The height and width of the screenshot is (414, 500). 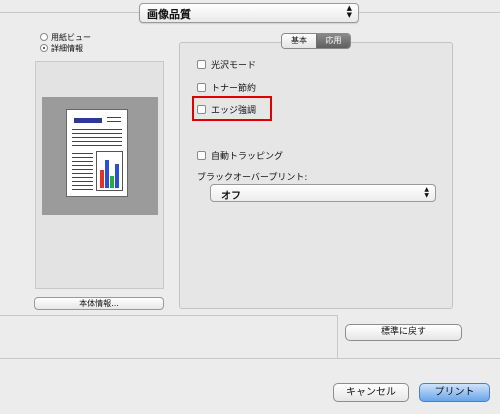 I want to click on checkbox-label: 自動トラッピング, so click(x=247, y=156).